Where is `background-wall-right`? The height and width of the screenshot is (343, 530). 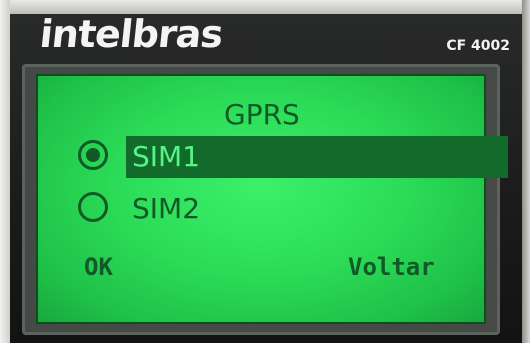 background-wall-right is located at coordinates (526, 171).